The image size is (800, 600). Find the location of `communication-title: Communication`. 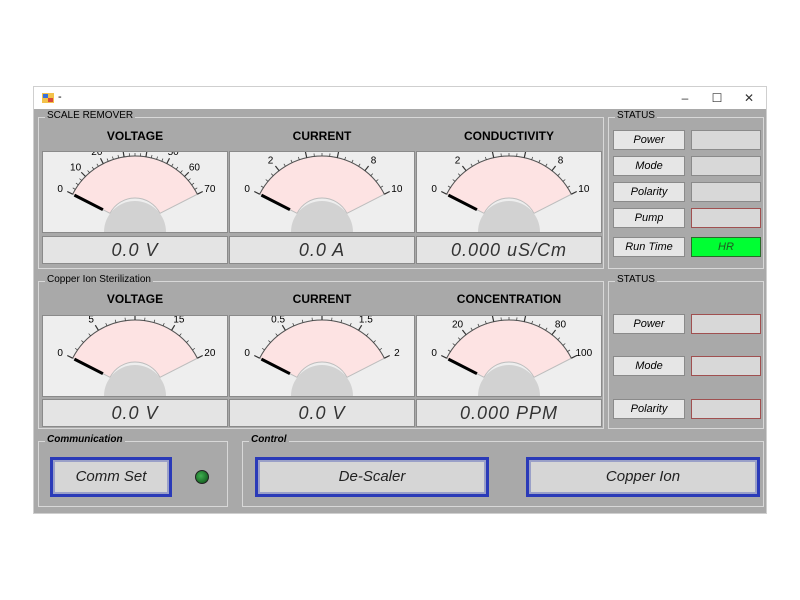

communication-title: Communication is located at coordinates (85, 440).